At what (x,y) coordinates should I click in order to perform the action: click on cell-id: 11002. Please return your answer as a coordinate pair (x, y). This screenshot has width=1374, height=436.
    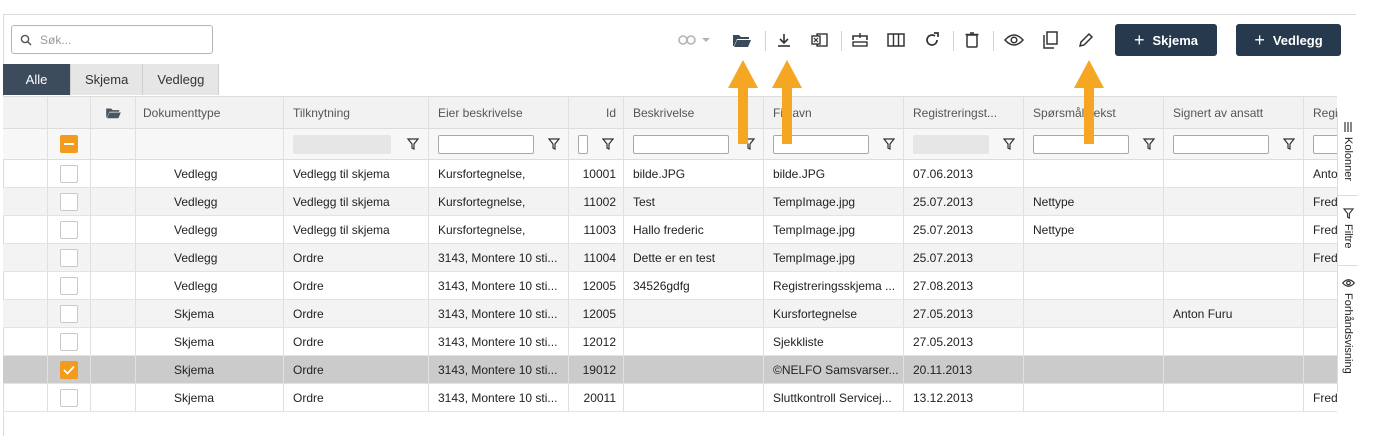
    Looking at the image, I should click on (596, 201).